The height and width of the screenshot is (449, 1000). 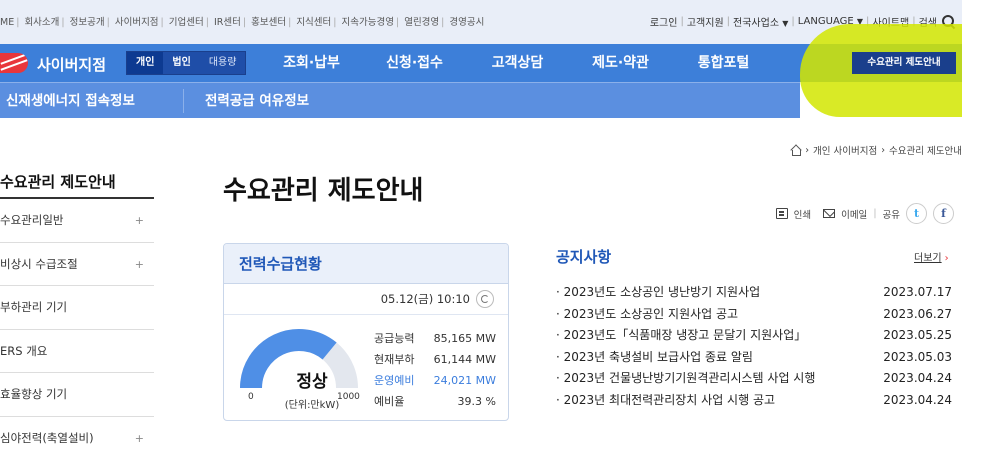 I want to click on notice-text: · 2023년 축냉설비 보급사업 종료 알림, so click(x=654, y=356).